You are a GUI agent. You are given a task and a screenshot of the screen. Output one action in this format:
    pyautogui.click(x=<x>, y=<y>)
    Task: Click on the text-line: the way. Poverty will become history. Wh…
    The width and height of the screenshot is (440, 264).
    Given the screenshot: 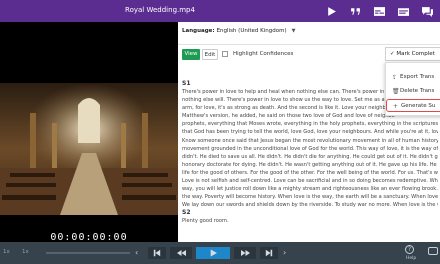 What is the action you would take?
    pyautogui.click(x=310, y=197)
    